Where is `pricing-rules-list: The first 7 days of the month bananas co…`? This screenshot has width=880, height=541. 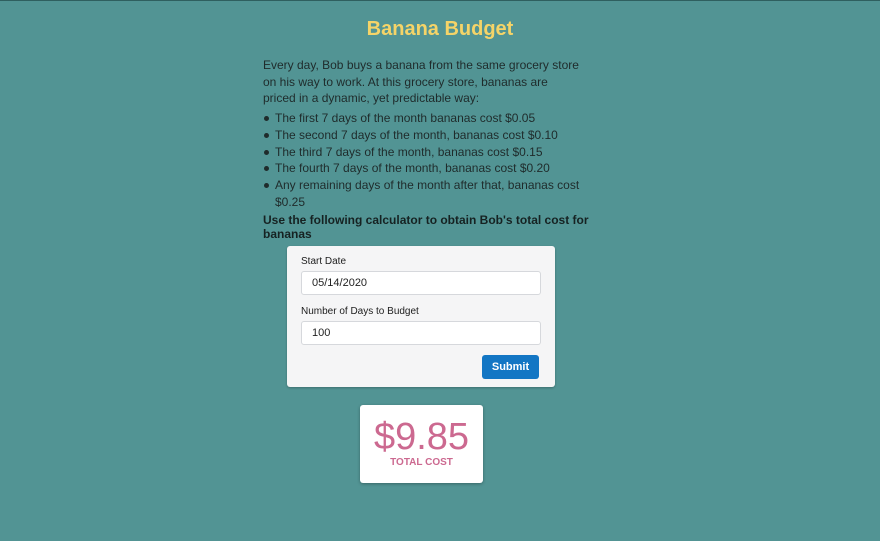 pricing-rules-list: The first 7 days of the month bananas co… is located at coordinates (428, 160).